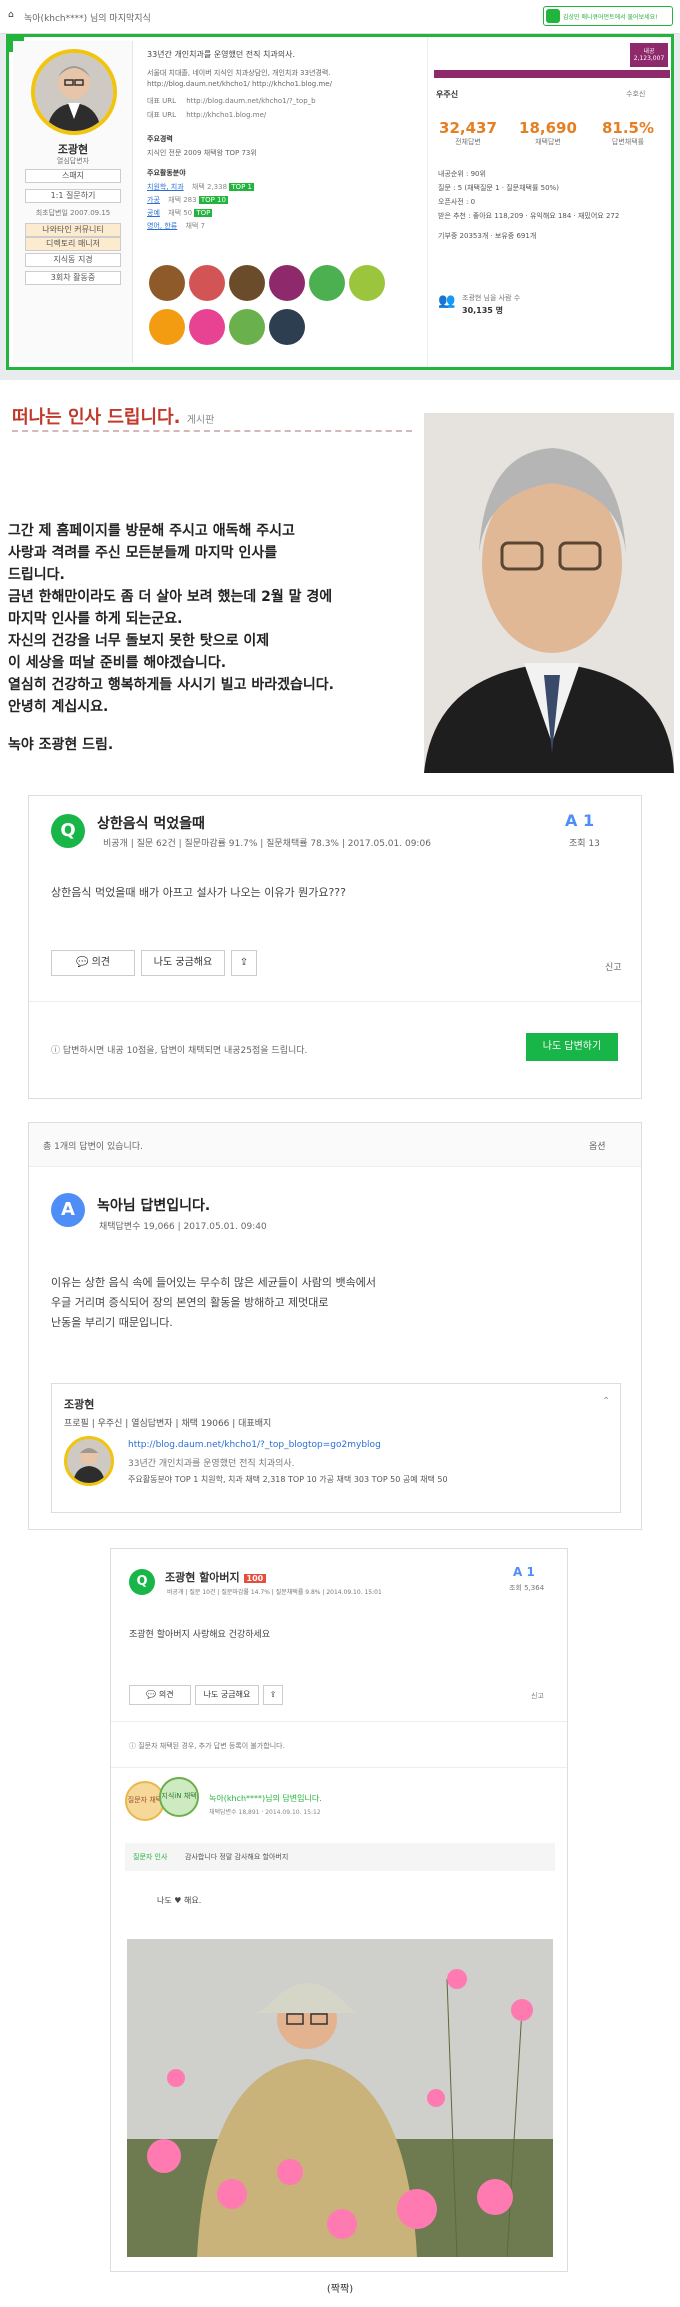 This screenshot has width=680, height=2307. I want to click on closed-notice: ⓘ 질문자 채택된 경우, 추가 답변 등록이 불가합니다., so click(207, 1746).